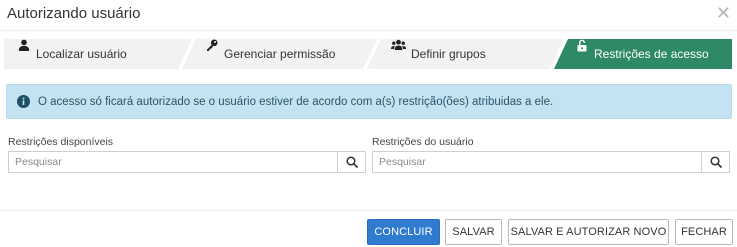  What do you see at coordinates (213, 50) in the screenshot?
I see `key-icon` at bounding box center [213, 50].